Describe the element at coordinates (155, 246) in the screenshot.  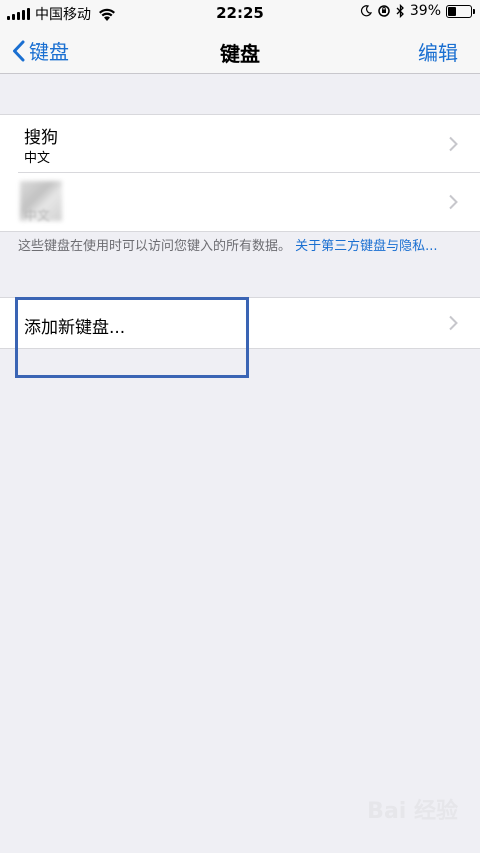
I see `privacy-note-text: 这些键盘在使用时可以访问您键入的所有数据。` at that location.